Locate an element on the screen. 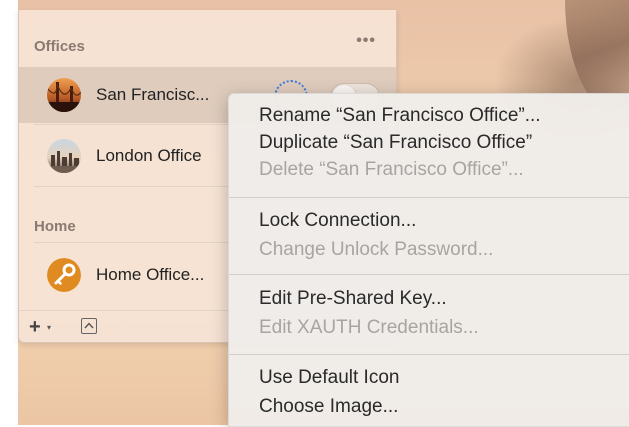  london-skyline-photo-icon is located at coordinates (64, 156).